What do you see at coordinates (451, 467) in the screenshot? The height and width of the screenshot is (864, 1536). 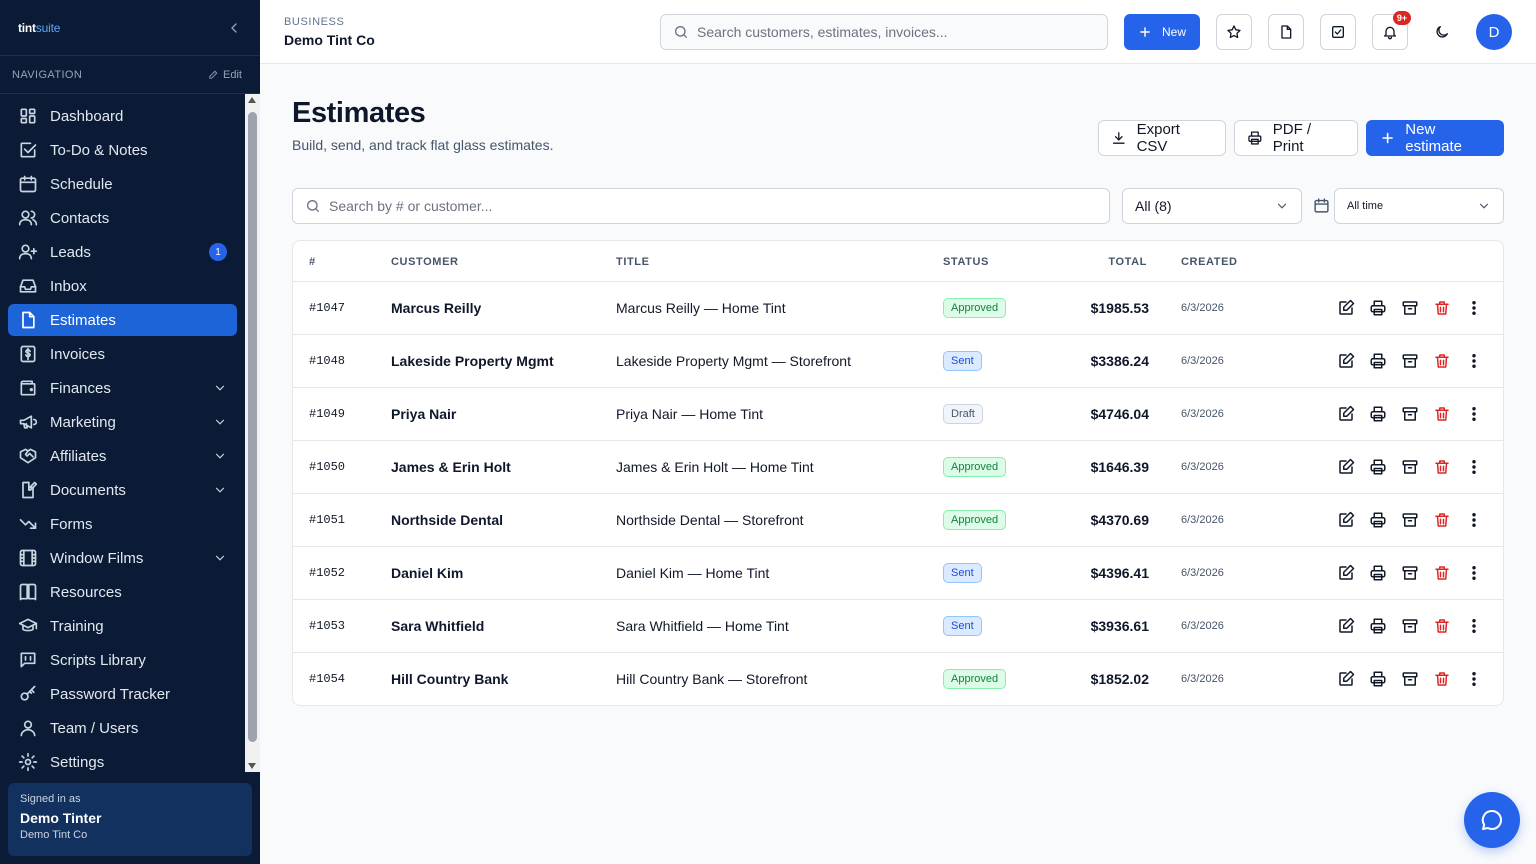 I see `customer-name: James & Erin Holt` at bounding box center [451, 467].